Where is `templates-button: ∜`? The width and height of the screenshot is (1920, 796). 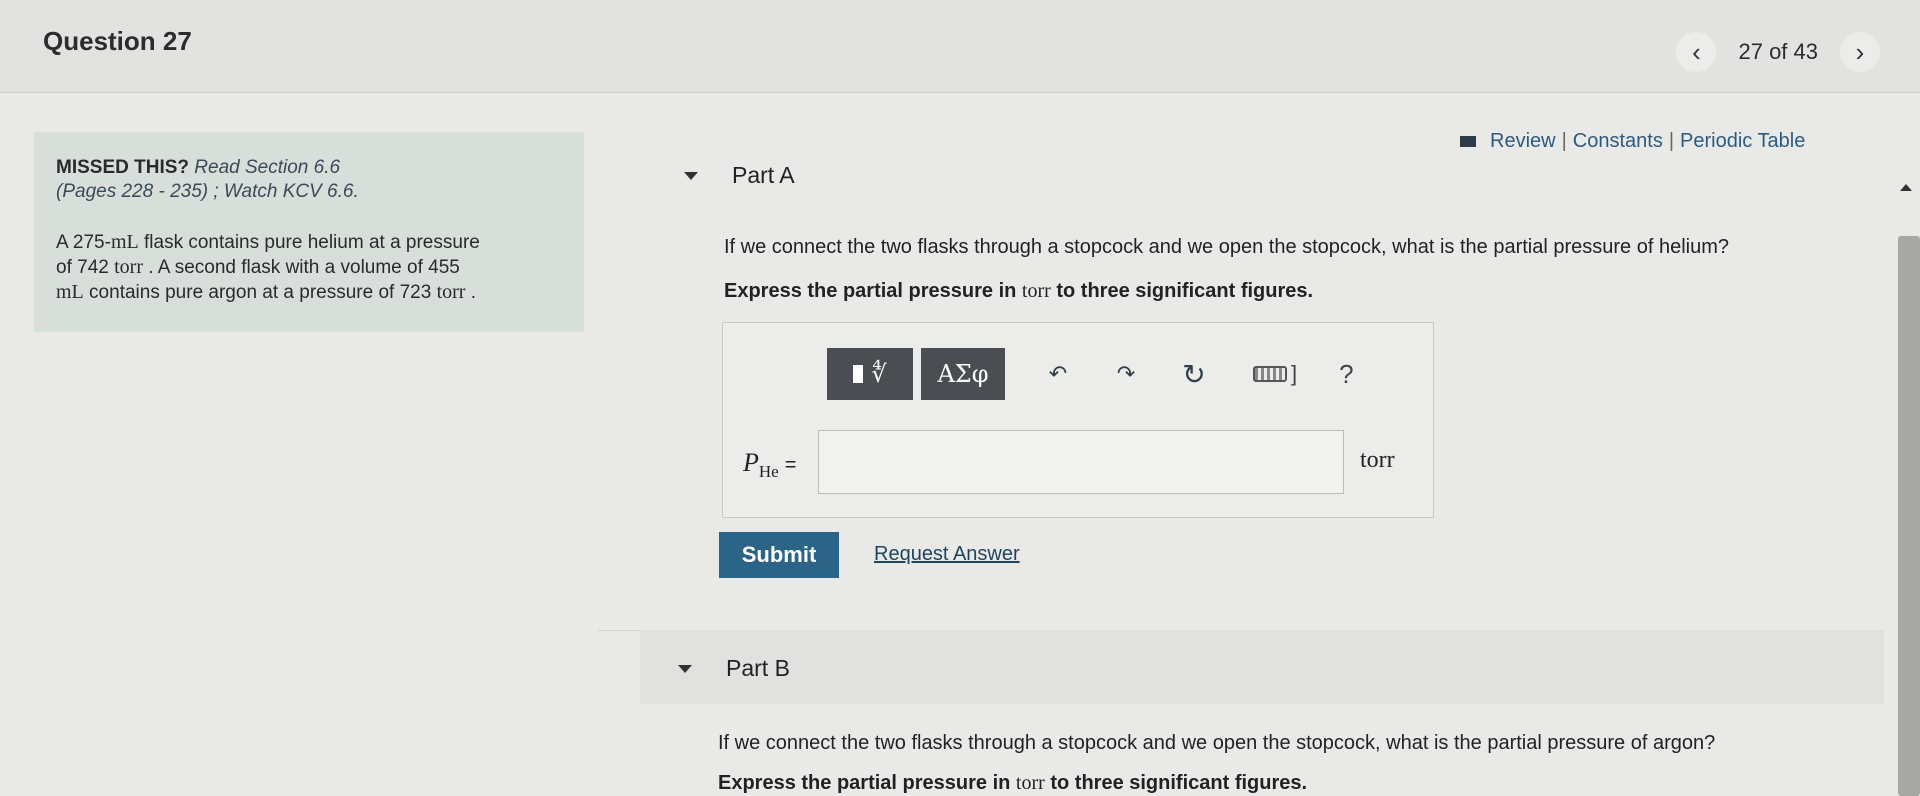
templates-button: ∜ is located at coordinates (870, 374).